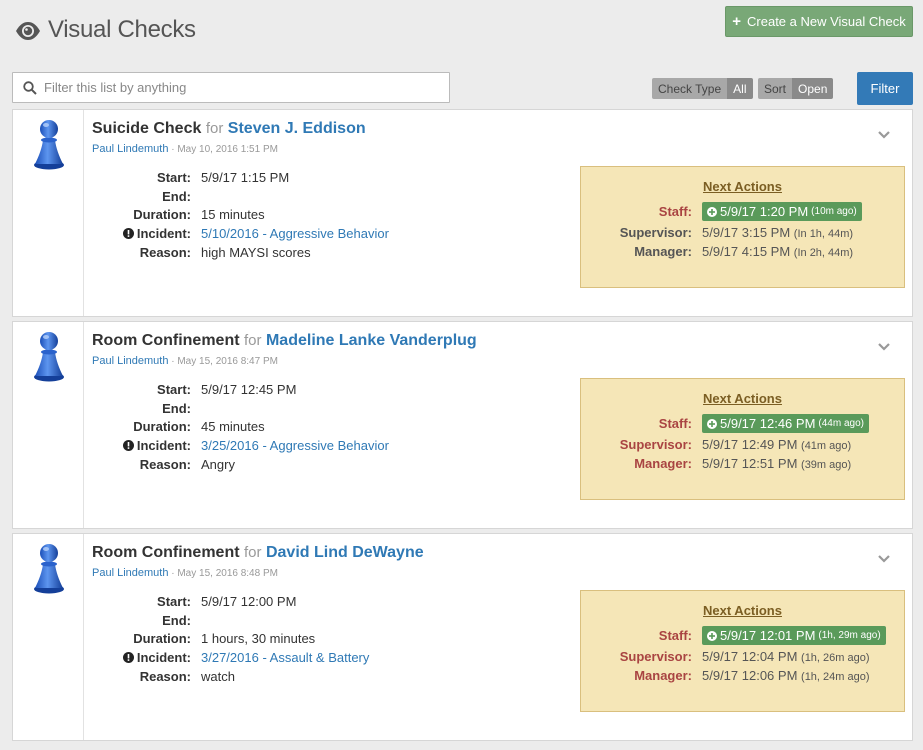 The width and height of the screenshot is (923, 750). I want to click on search-icon, so click(30, 87).